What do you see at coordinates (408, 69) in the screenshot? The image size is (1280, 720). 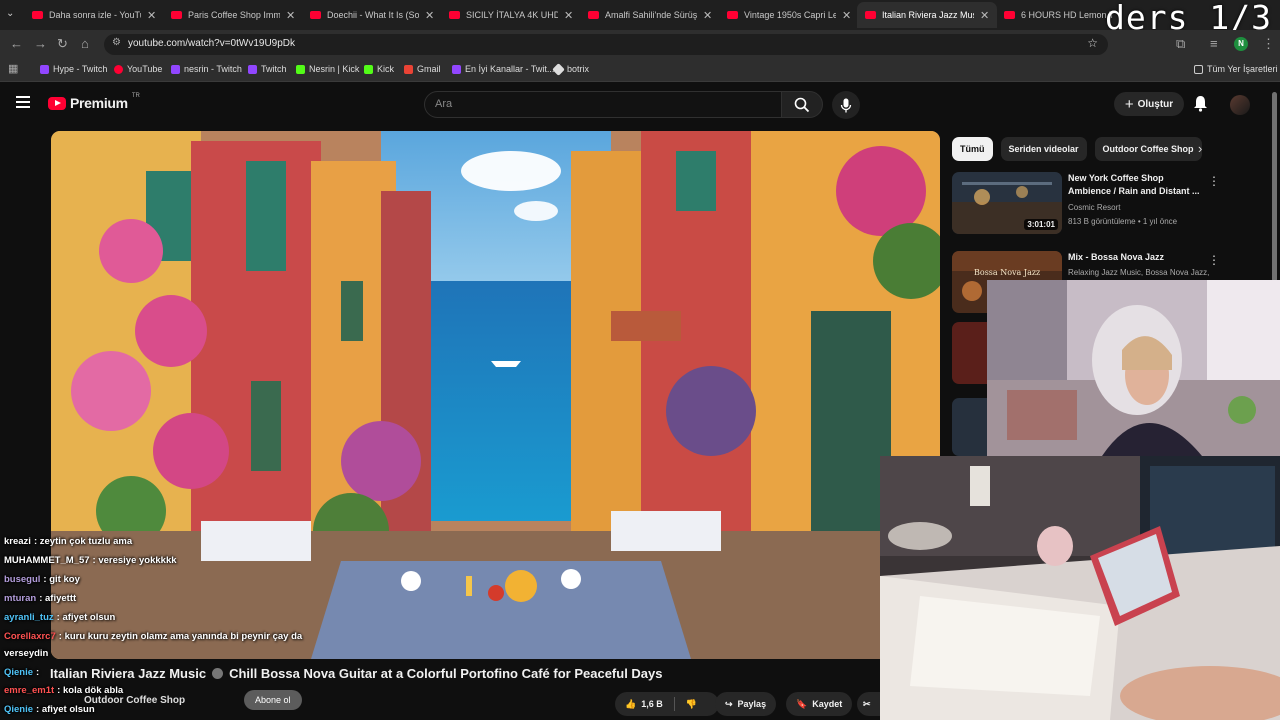 I see `gmail-icon` at bounding box center [408, 69].